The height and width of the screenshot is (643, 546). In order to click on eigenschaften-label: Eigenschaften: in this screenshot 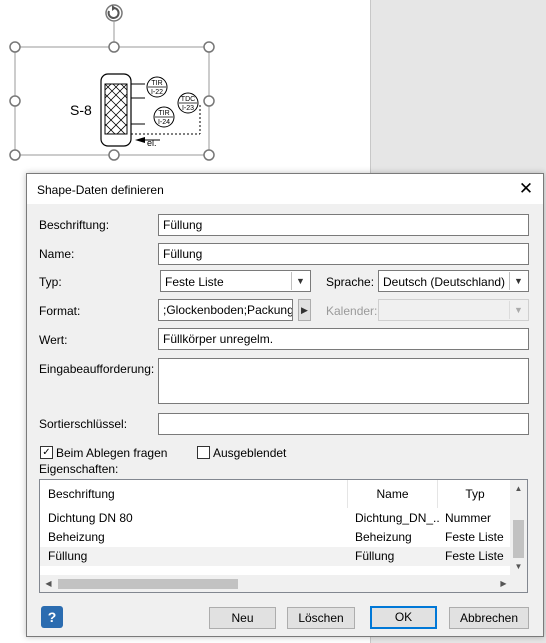, I will do `click(79, 469)`.